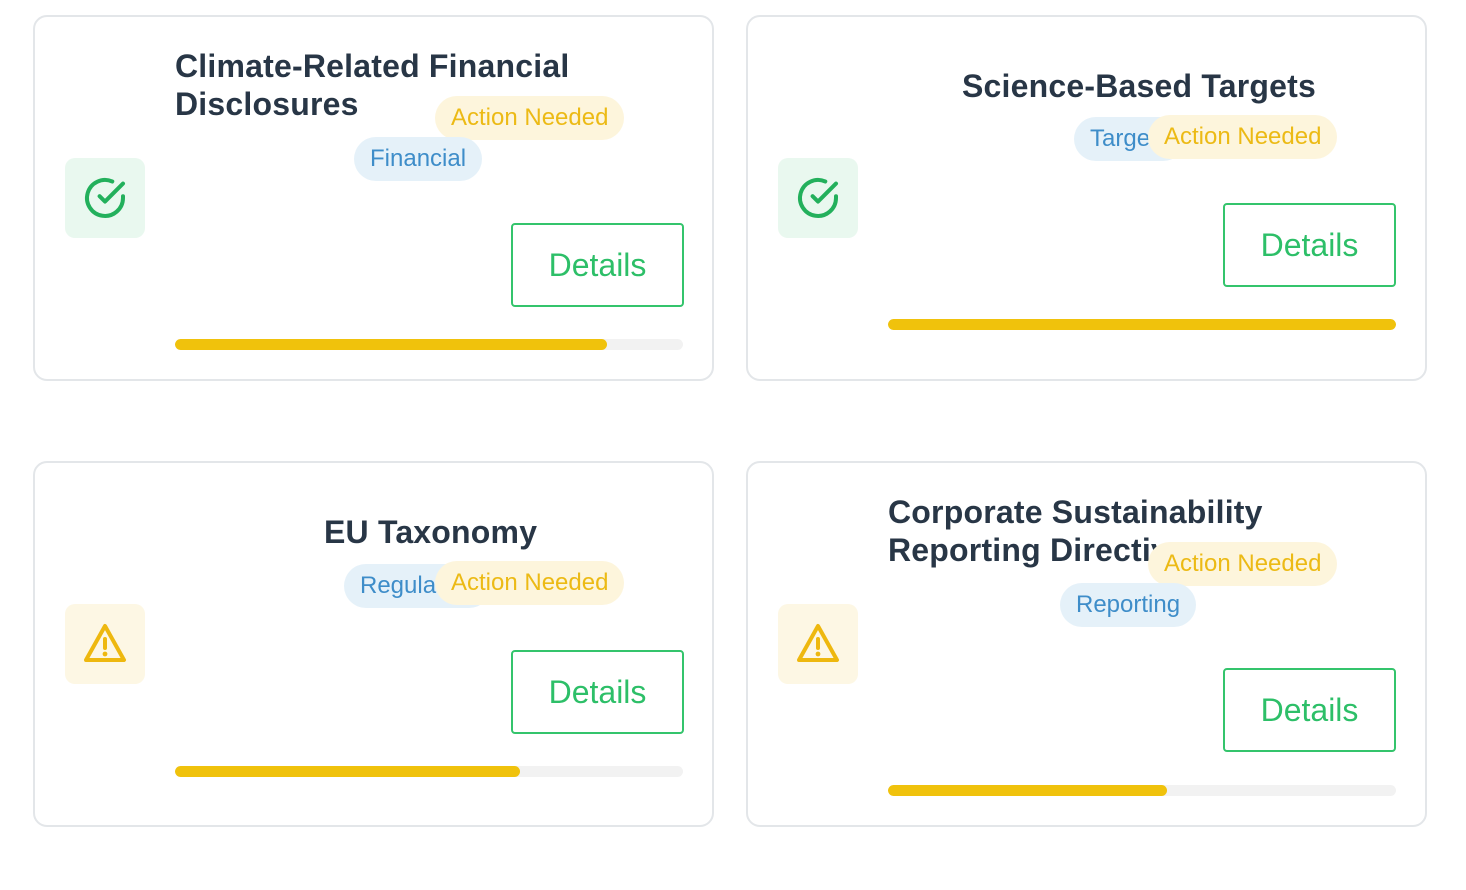 The image size is (1466, 890). What do you see at coordinates (1075, 512) in the screenshot?
I see `card-title-line-1: Corporate Sustainability` at bounding box center [1075, 512].